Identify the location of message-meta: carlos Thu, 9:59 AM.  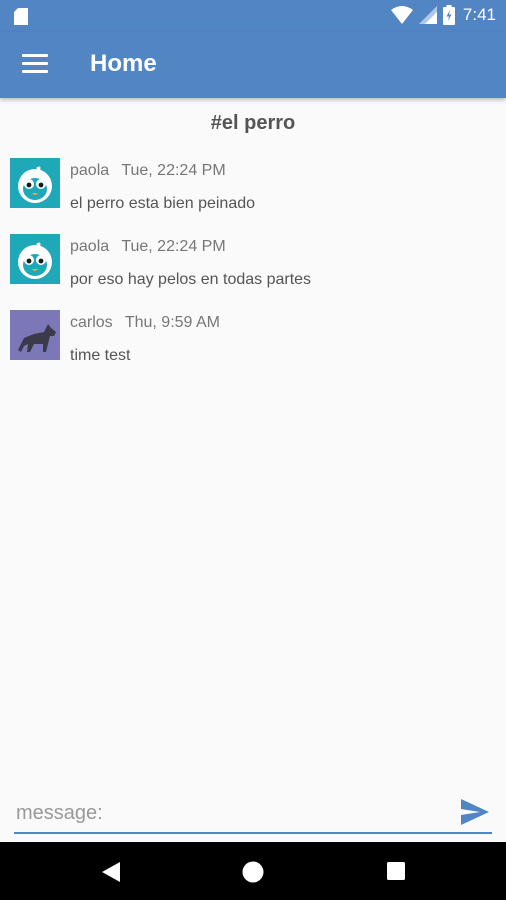
(145, 323).